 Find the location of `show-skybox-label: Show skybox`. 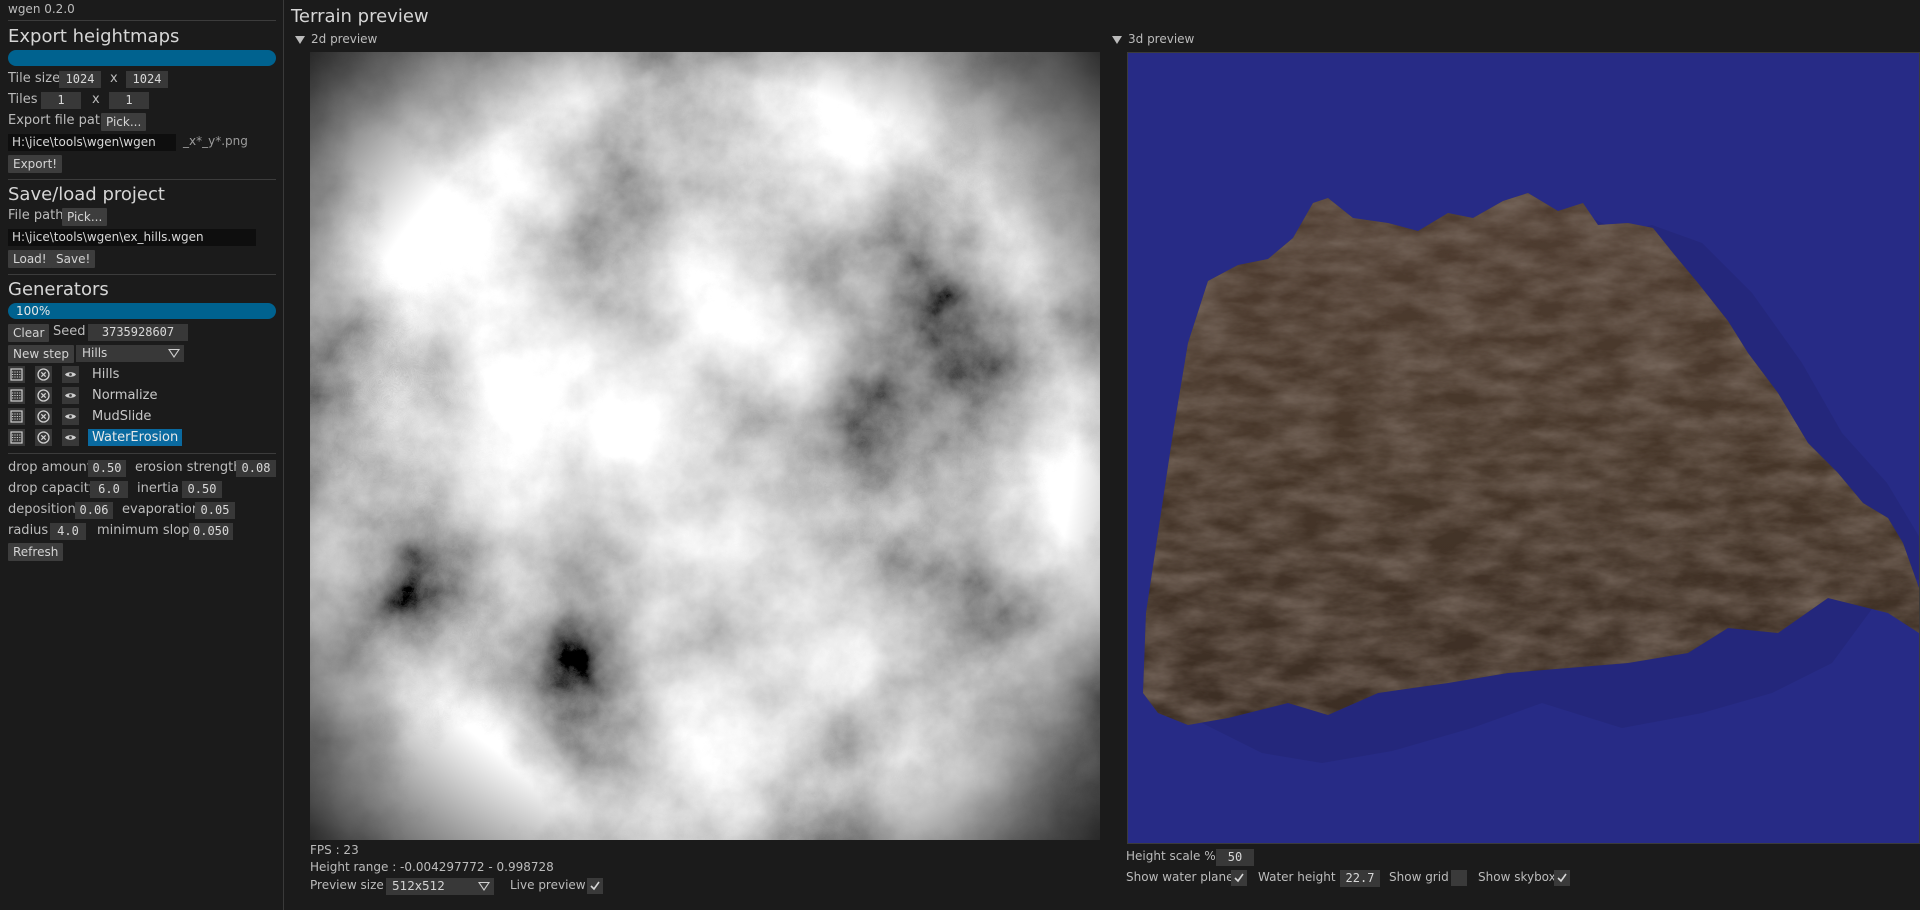

show-skybox-label: Show skybox is located at coordinates (1517, 877).